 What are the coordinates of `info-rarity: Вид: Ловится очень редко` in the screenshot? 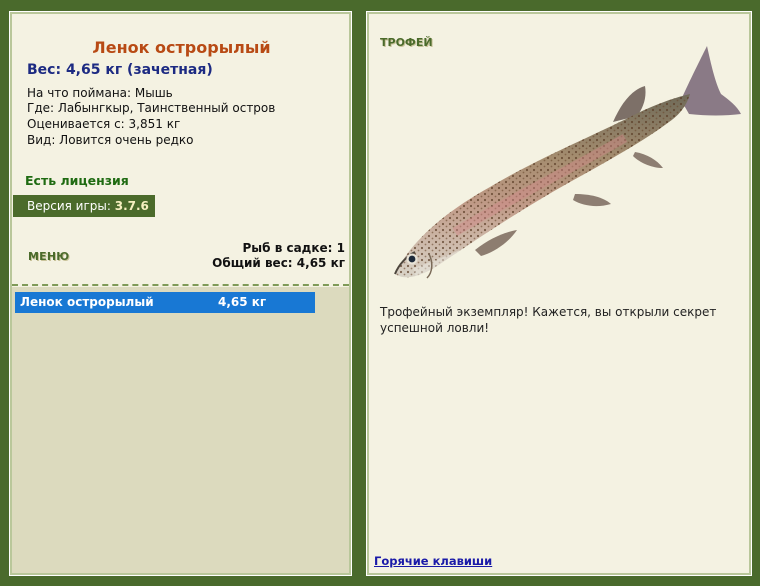 It's located at (110, 140).